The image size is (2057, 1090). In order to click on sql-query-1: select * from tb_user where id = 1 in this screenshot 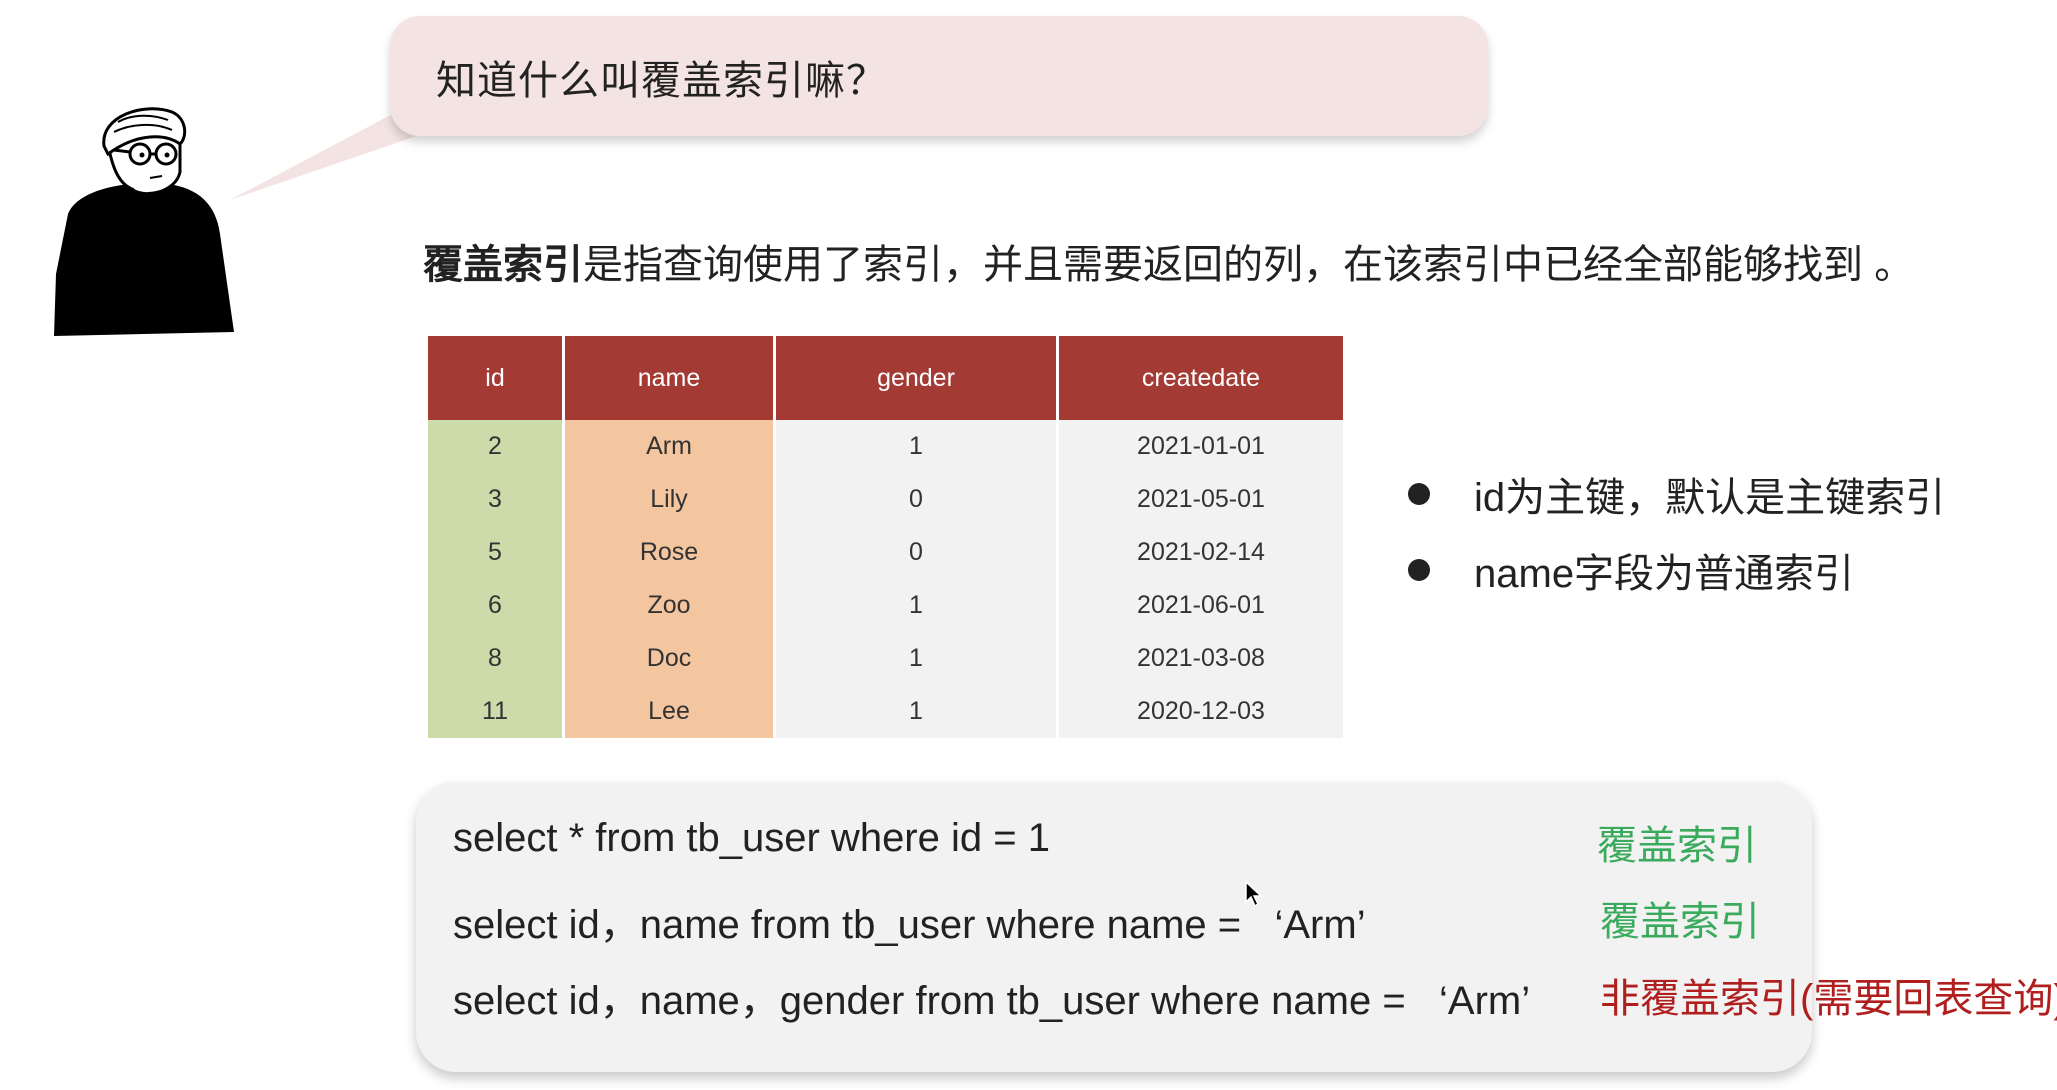, I will do `click(751, 838)`.